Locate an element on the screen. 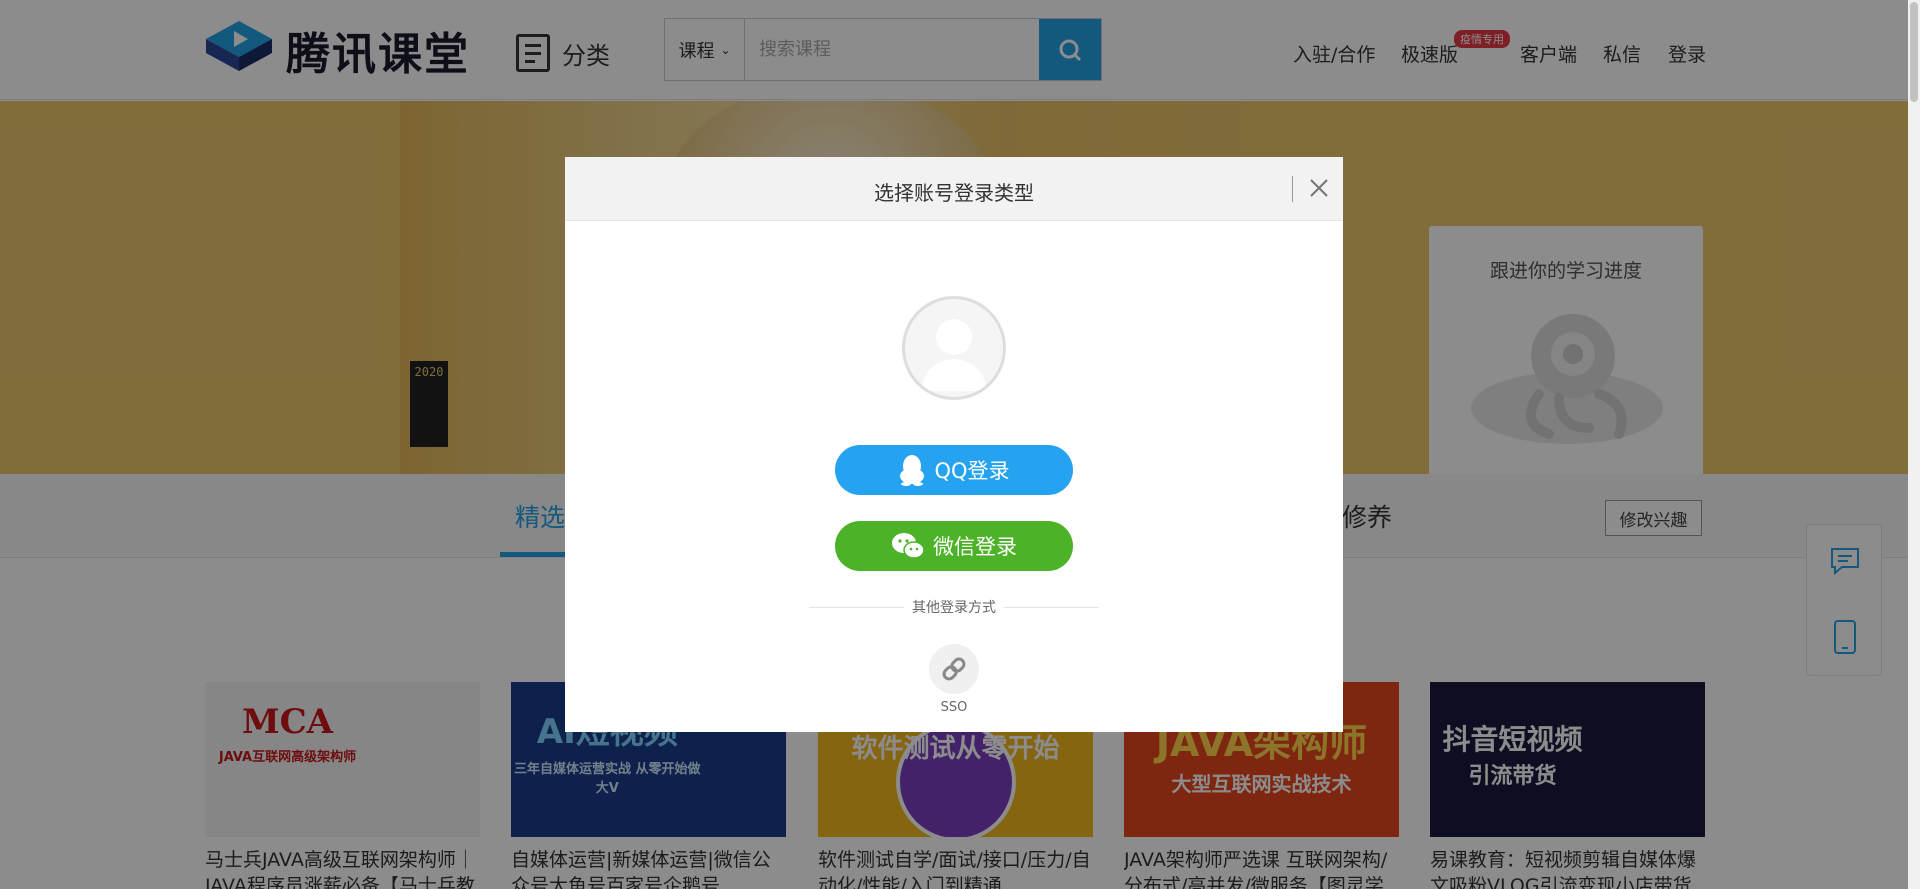  scrollbar-thumb is located at coordinates (1914, 52).